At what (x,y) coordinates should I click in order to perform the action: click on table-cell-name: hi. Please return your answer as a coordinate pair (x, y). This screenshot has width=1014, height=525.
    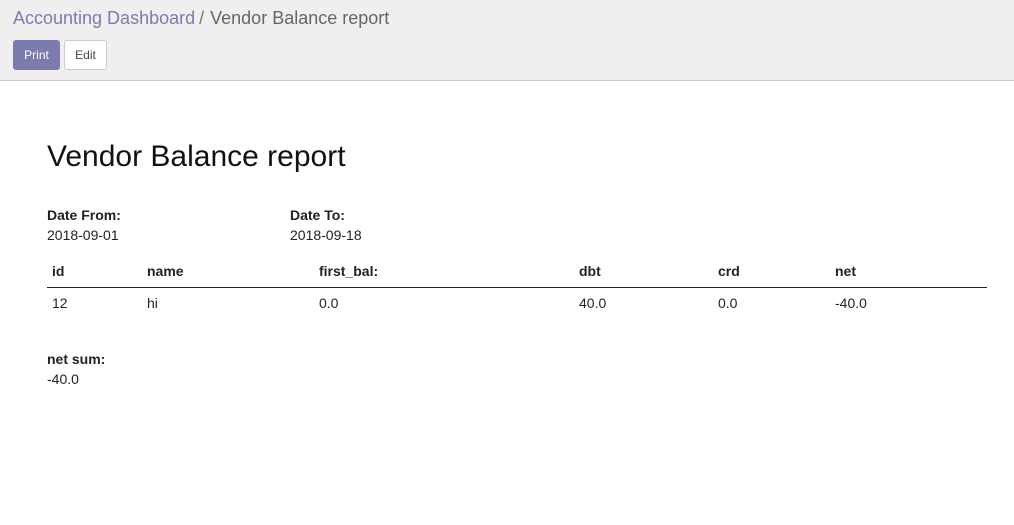
    Looking at the image, I should click on (152, 303).